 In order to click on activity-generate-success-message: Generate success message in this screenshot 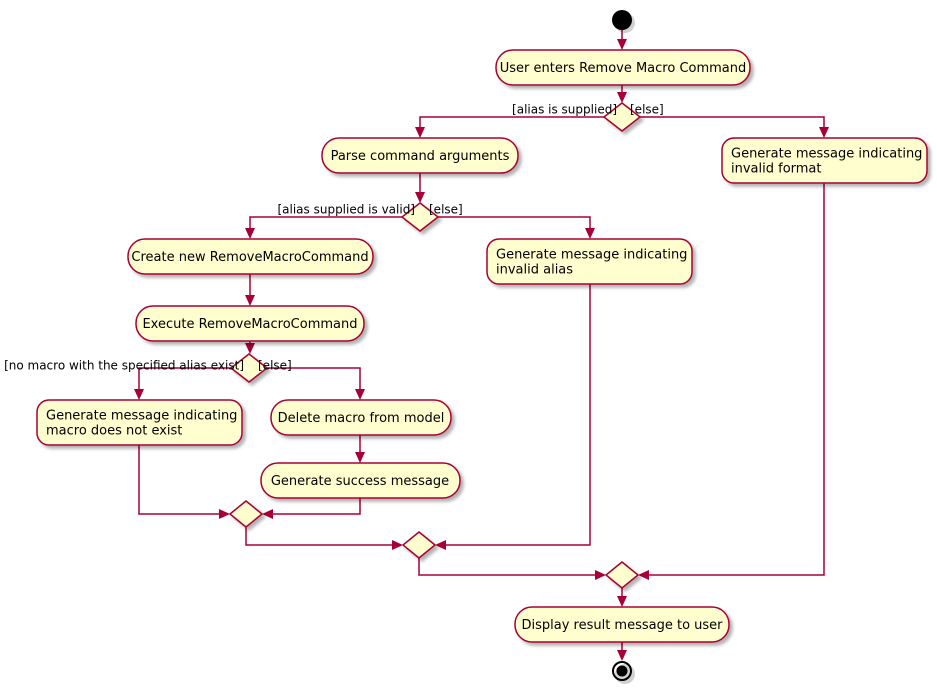, I will do `click(360, 480)`.